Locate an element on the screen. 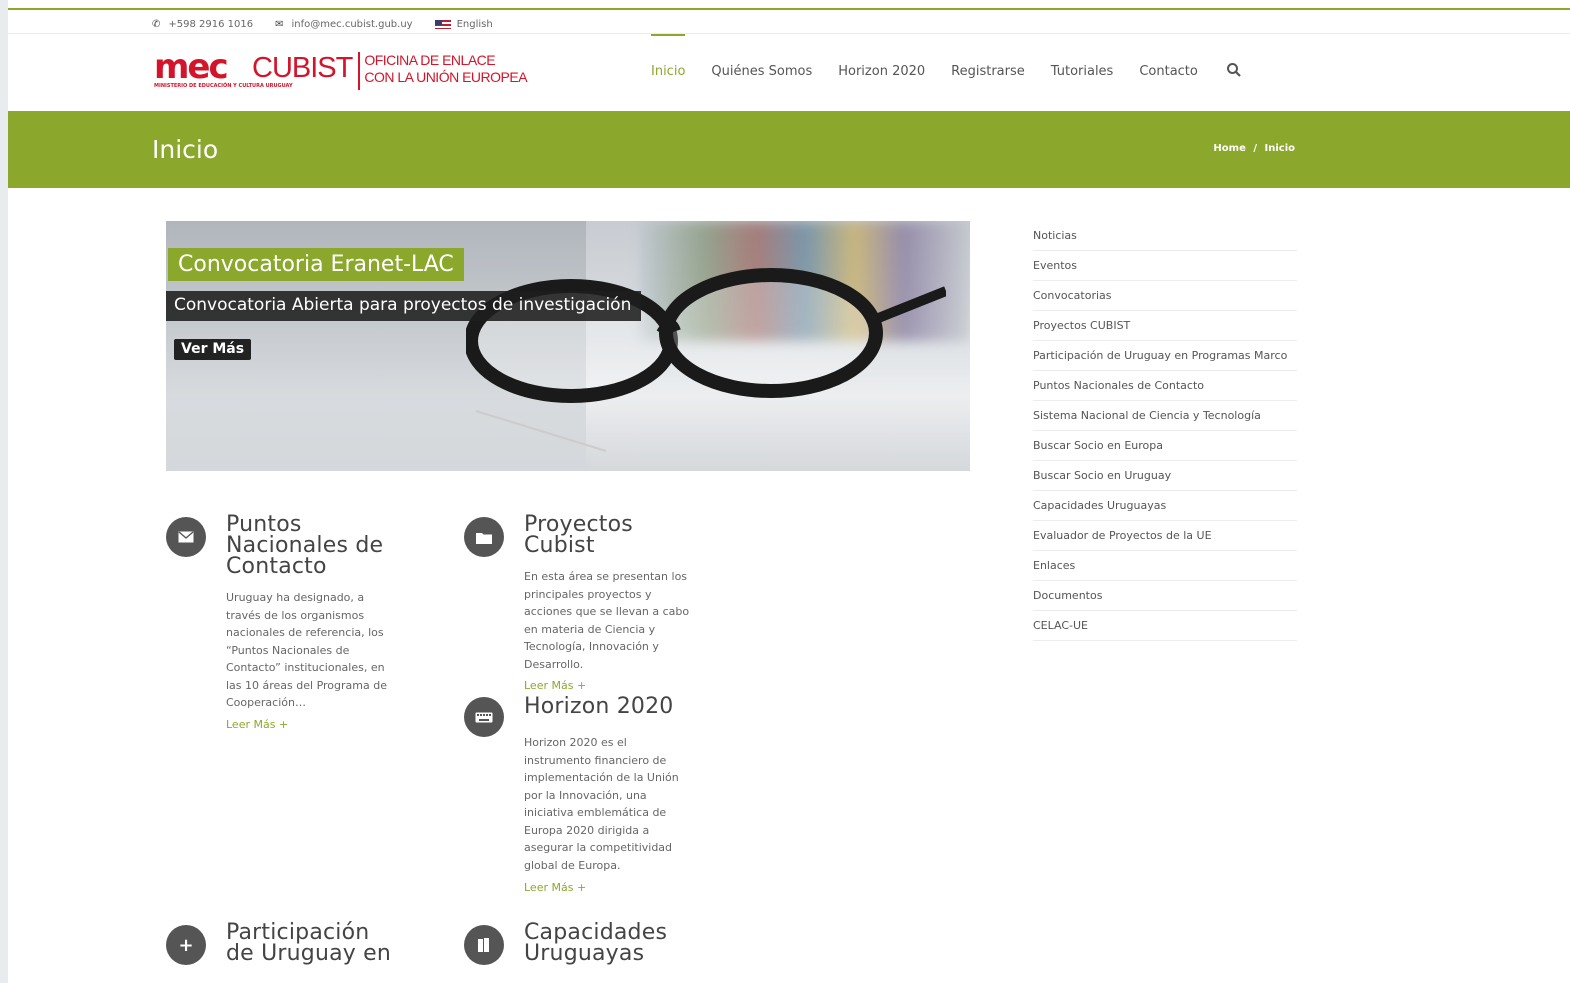  search-icon is located at coordinates (1234, 72).